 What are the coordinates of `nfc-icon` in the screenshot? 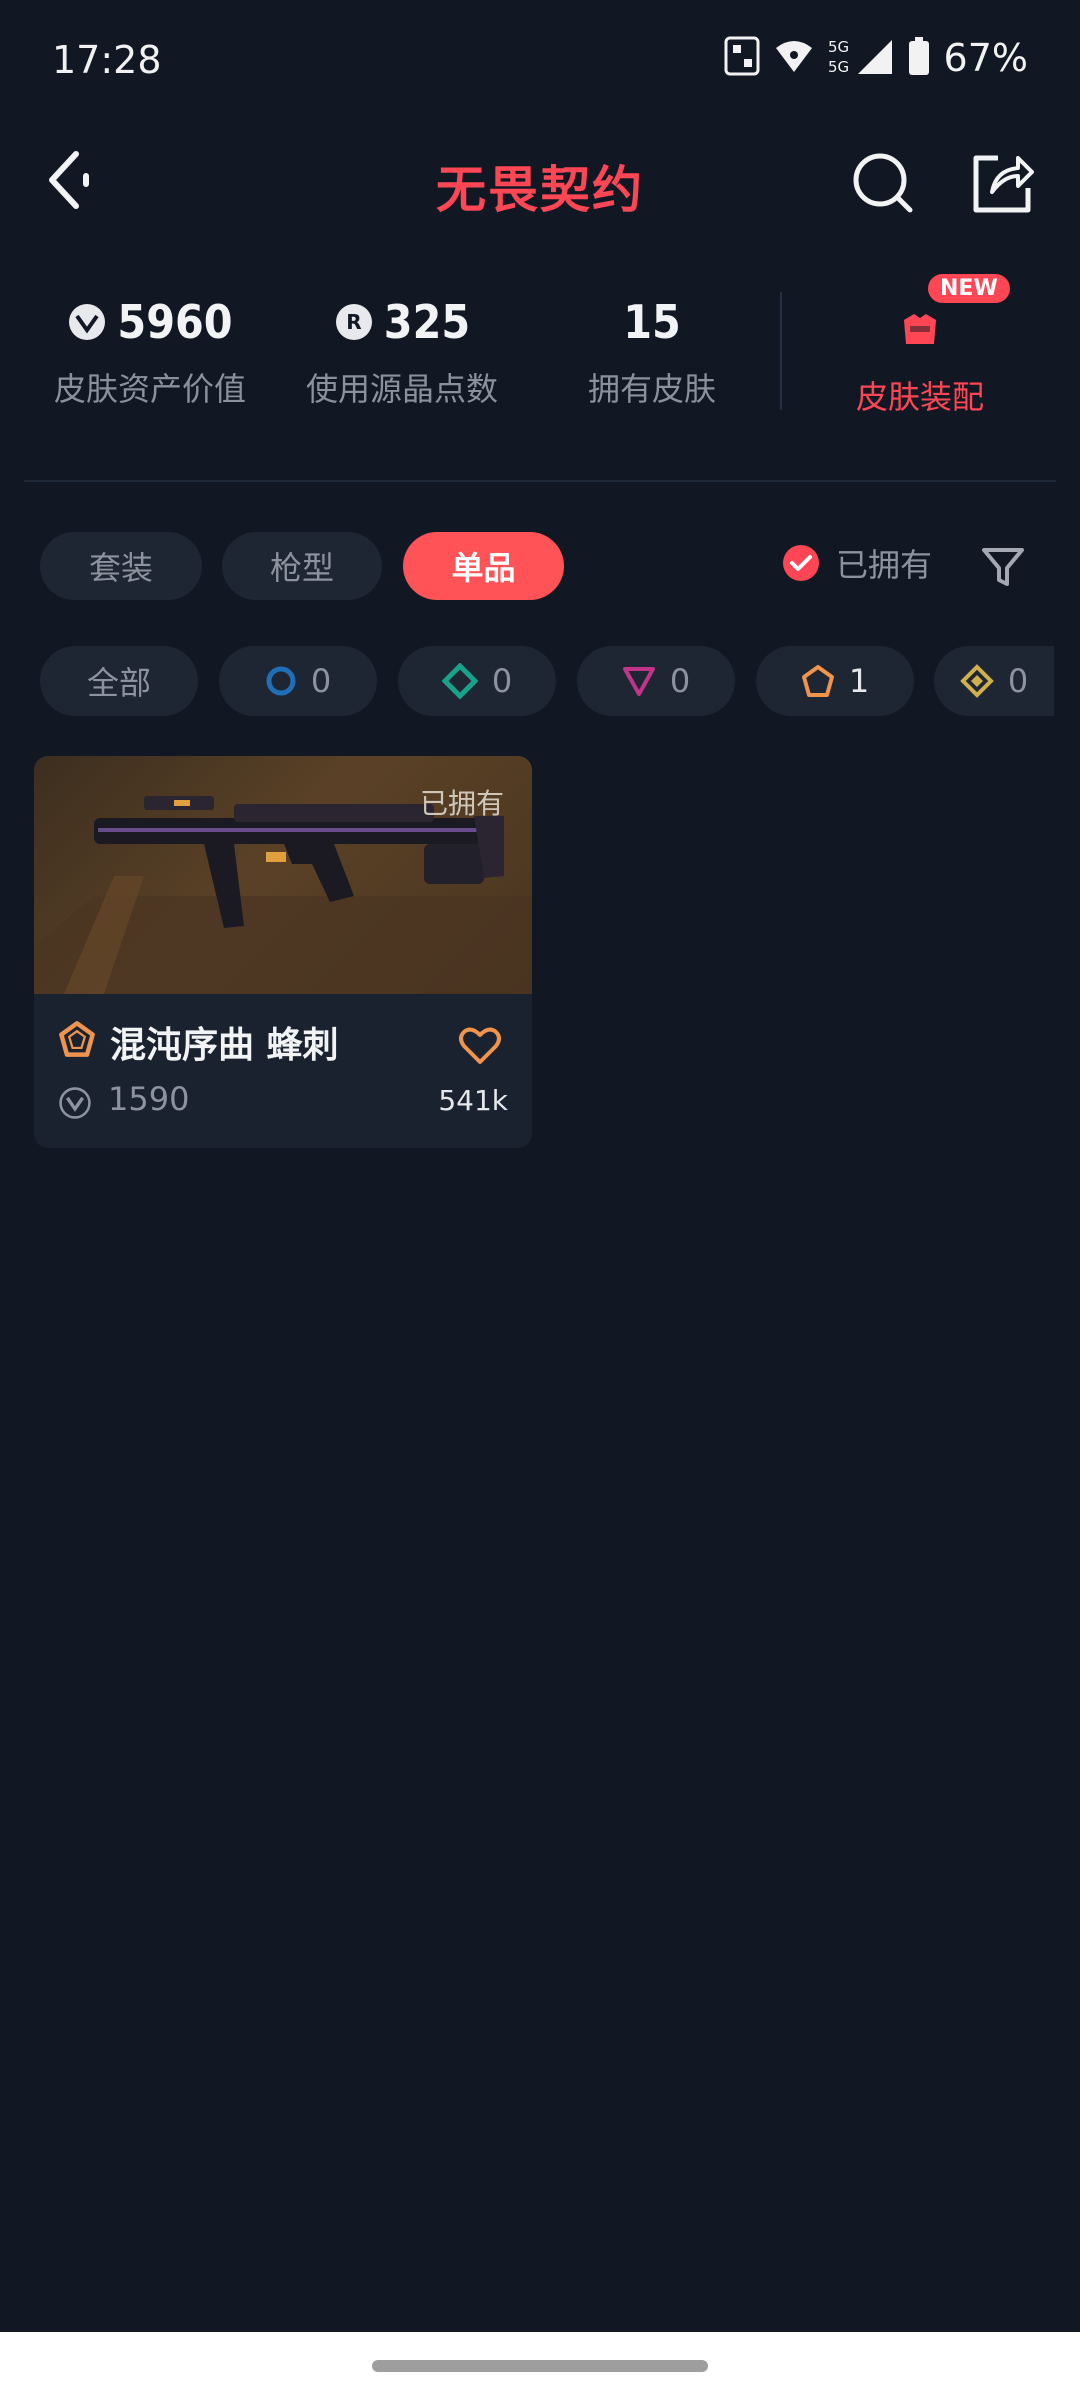 It's located at (742, 58).